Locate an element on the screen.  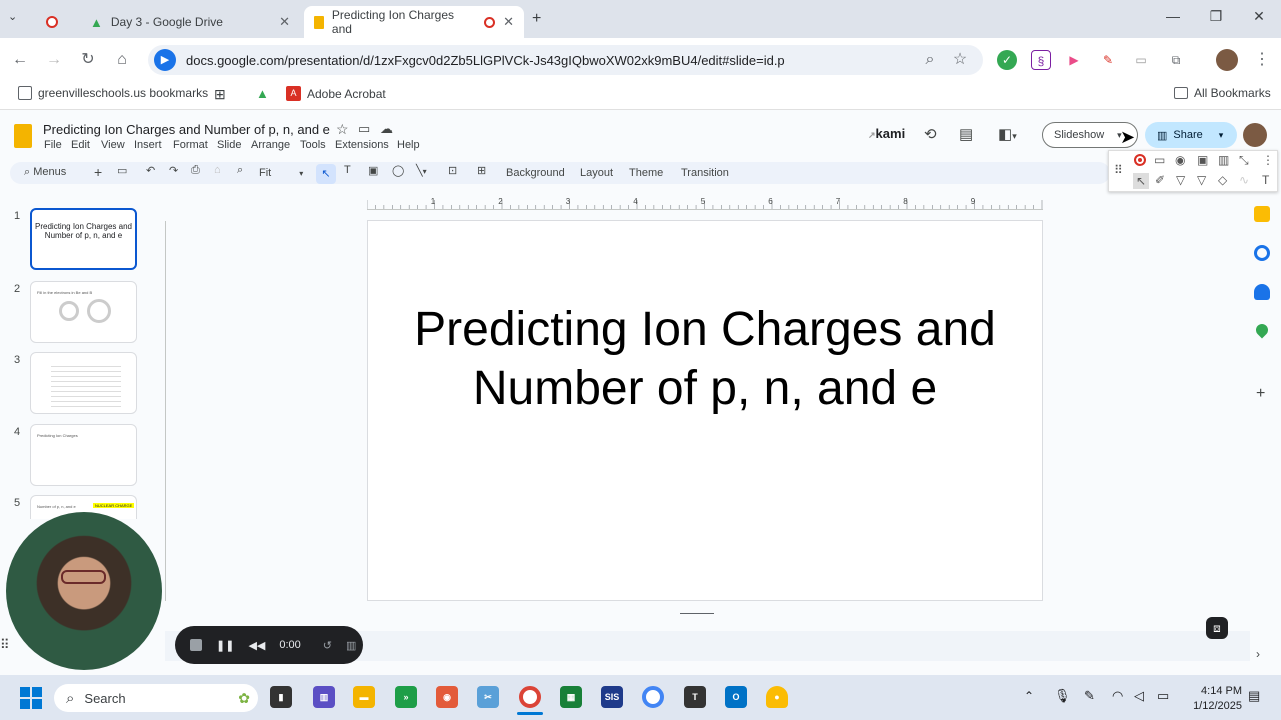
record-icon is located at coordinates (1140, 160).